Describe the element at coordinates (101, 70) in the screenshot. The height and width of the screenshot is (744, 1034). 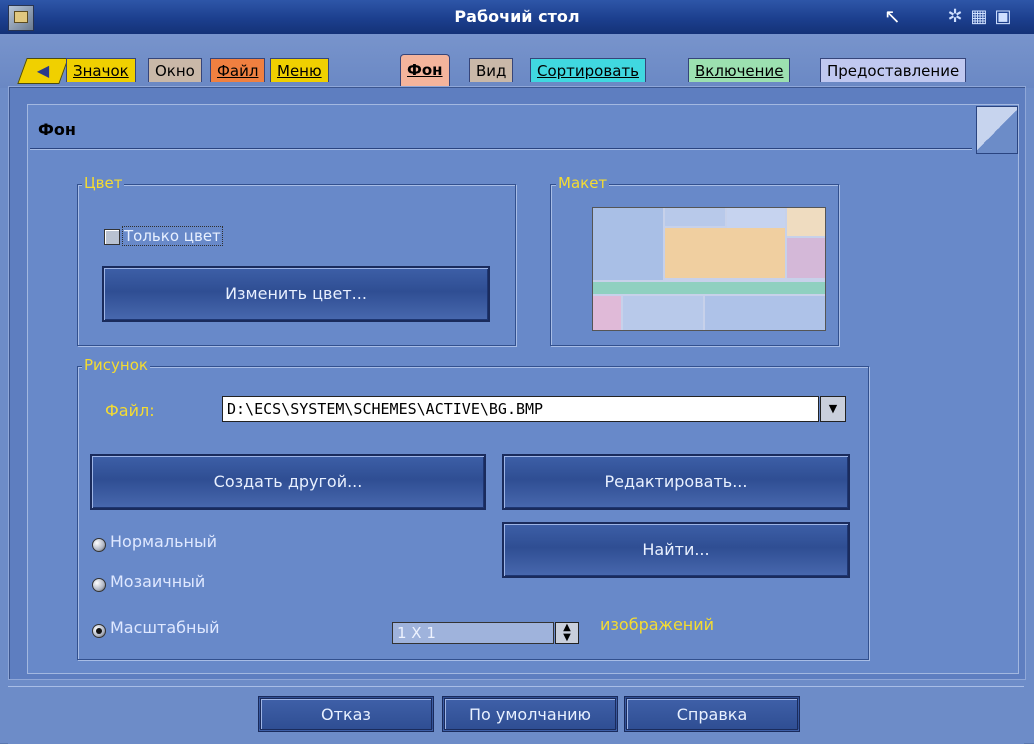
I see `tab-icon: Значок` at that location.